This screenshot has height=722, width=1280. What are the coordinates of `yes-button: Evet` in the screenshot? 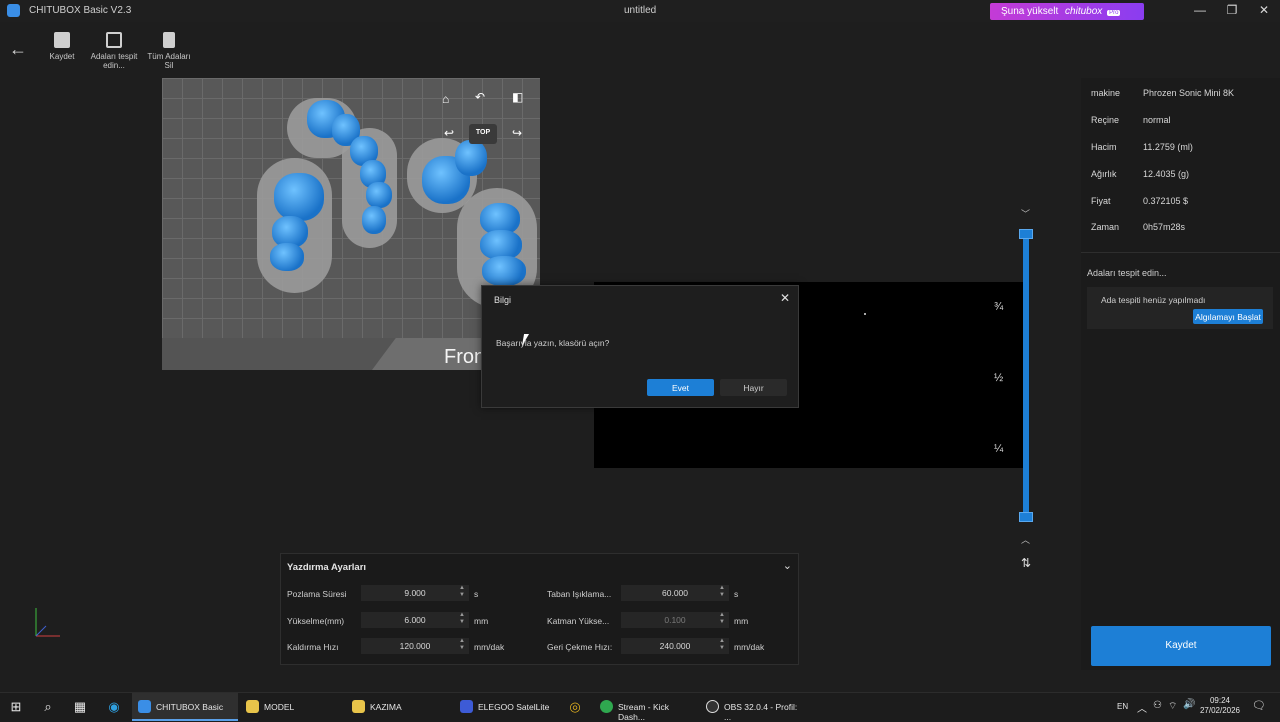 It's located at (680, 387).